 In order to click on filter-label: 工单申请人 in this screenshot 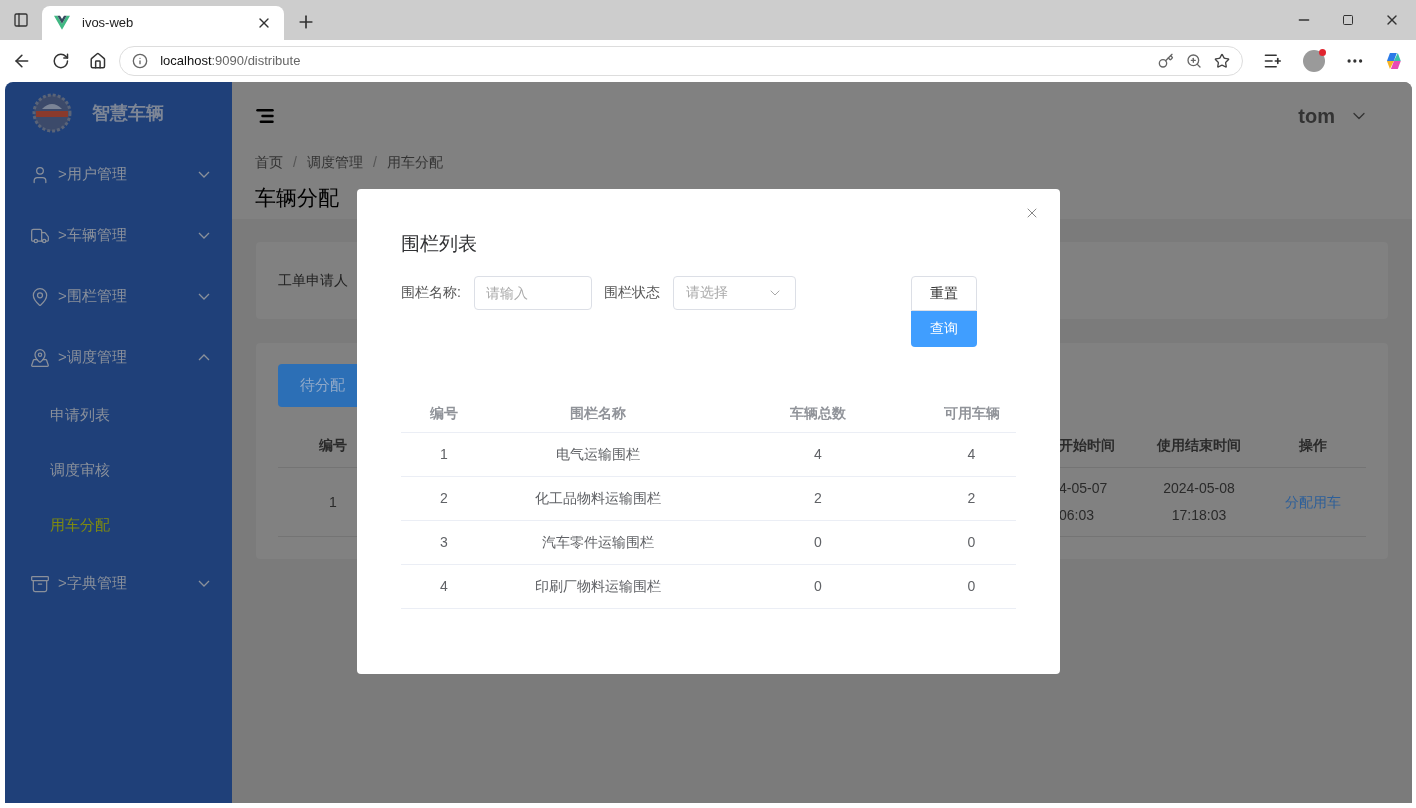, I will do `click(313, 280)`.